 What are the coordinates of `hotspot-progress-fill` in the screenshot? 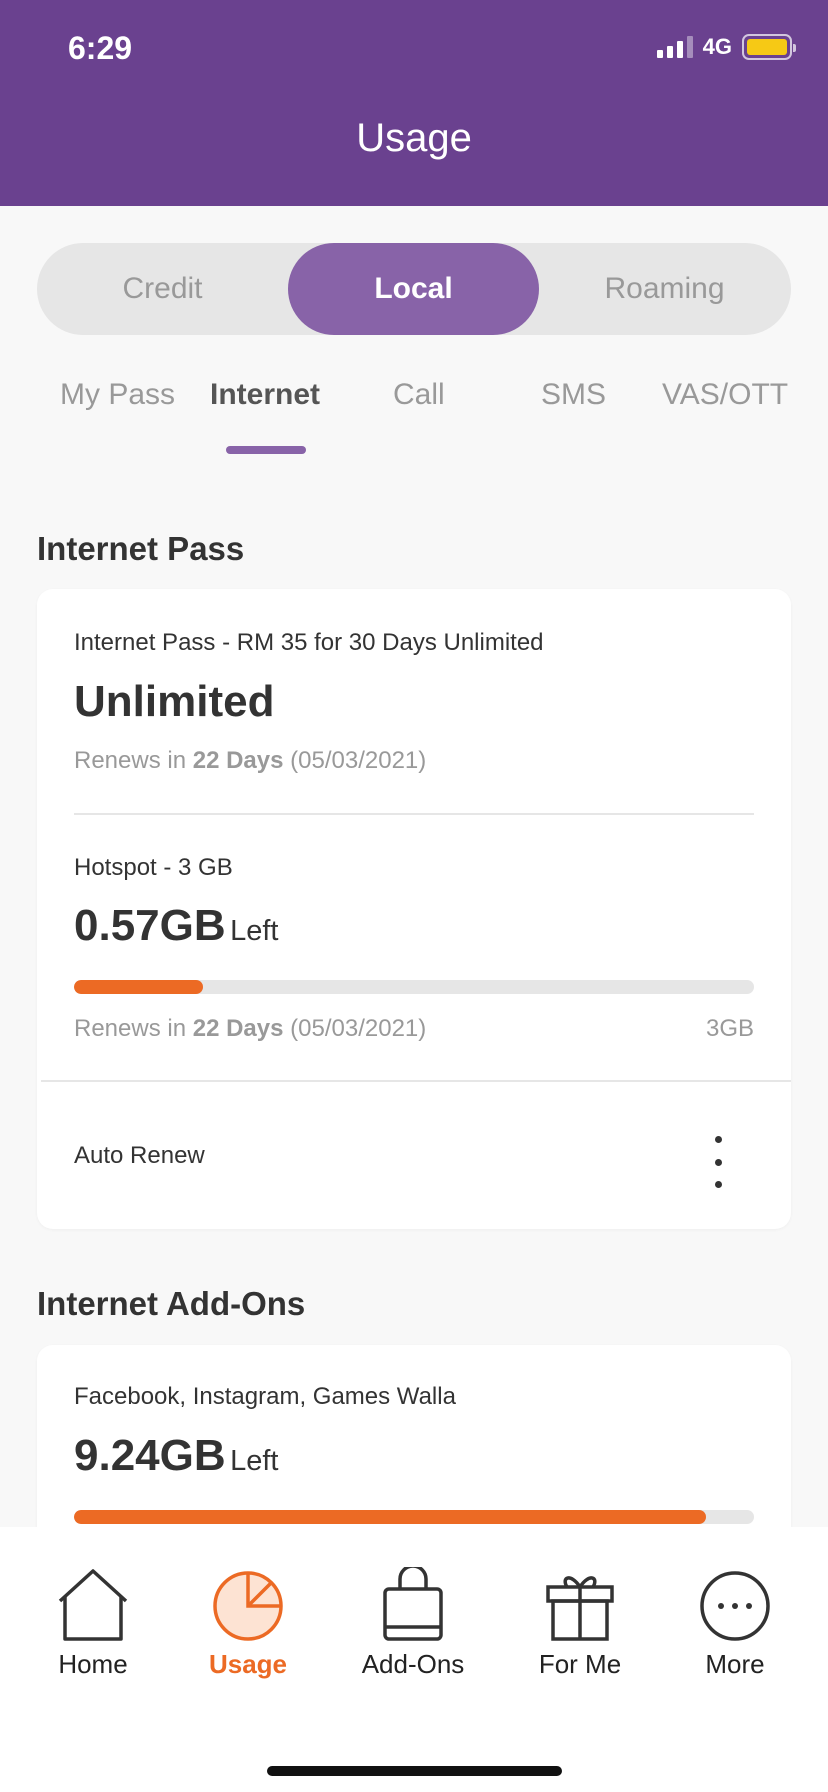 It's located at (139, 987).